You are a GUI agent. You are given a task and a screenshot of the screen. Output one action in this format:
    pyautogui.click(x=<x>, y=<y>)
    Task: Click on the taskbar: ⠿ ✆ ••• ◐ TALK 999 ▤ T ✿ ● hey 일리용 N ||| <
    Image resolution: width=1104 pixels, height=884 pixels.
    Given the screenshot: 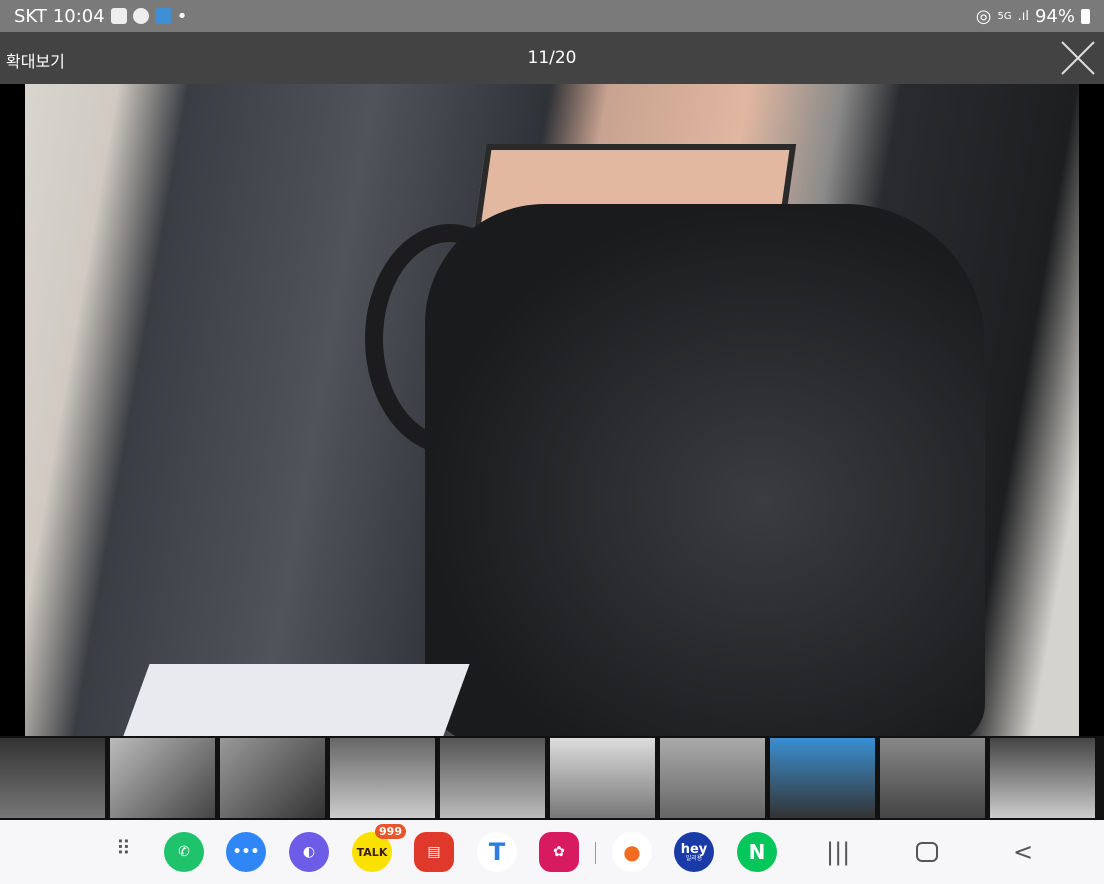 What is the action you would take?
    pyautogui.click(x=552, y=852)
    